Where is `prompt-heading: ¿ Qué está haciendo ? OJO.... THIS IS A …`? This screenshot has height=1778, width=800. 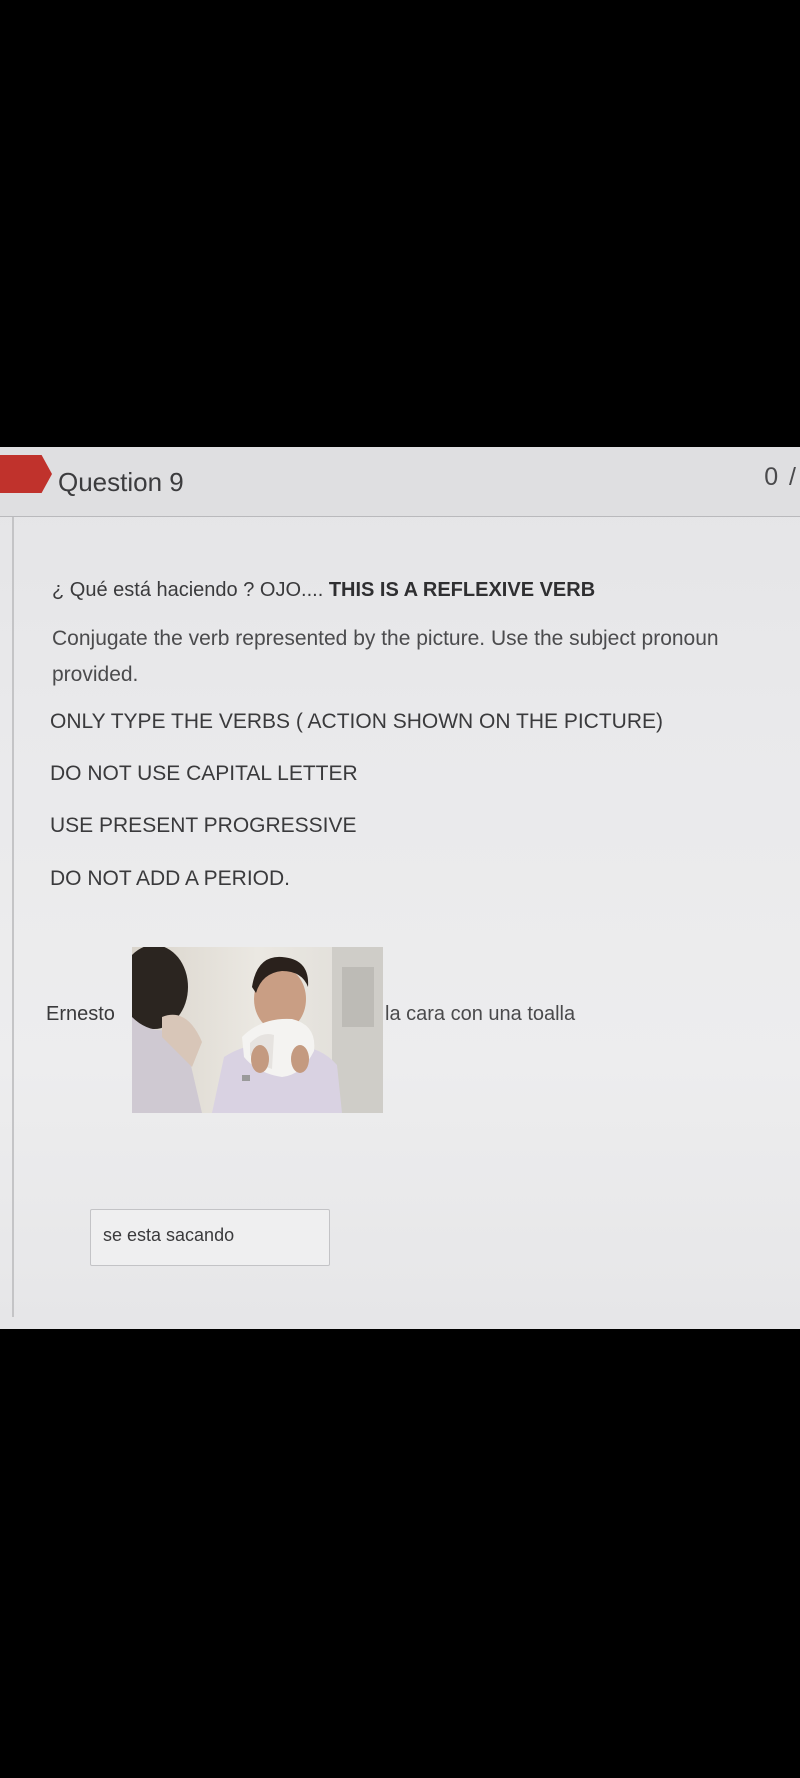 prompt-heading: ¿ Qué está haciendo ? OJO.... THIS IS A … is located at coordinates (323, 590).